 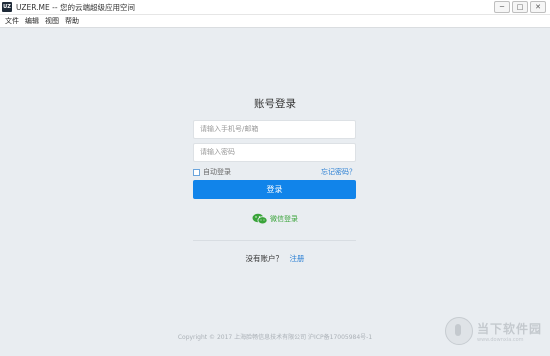 What do you see at coordinates (52, 21) in the screenshot?
I see `menu-view: 视图` at bounding box center [52, 21].